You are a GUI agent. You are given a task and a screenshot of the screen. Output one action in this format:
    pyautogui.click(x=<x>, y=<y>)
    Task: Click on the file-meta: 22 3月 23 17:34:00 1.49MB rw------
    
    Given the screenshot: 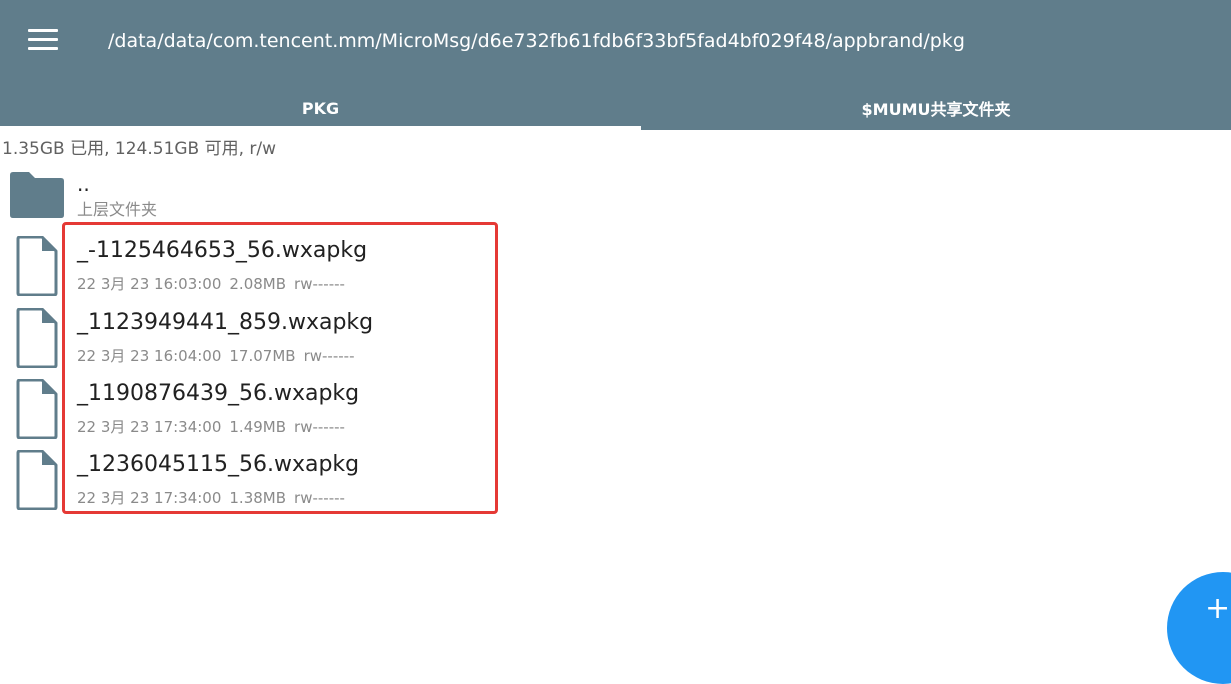 What is the action you would take?
    pyautogui.click(x=215, y=426)
    